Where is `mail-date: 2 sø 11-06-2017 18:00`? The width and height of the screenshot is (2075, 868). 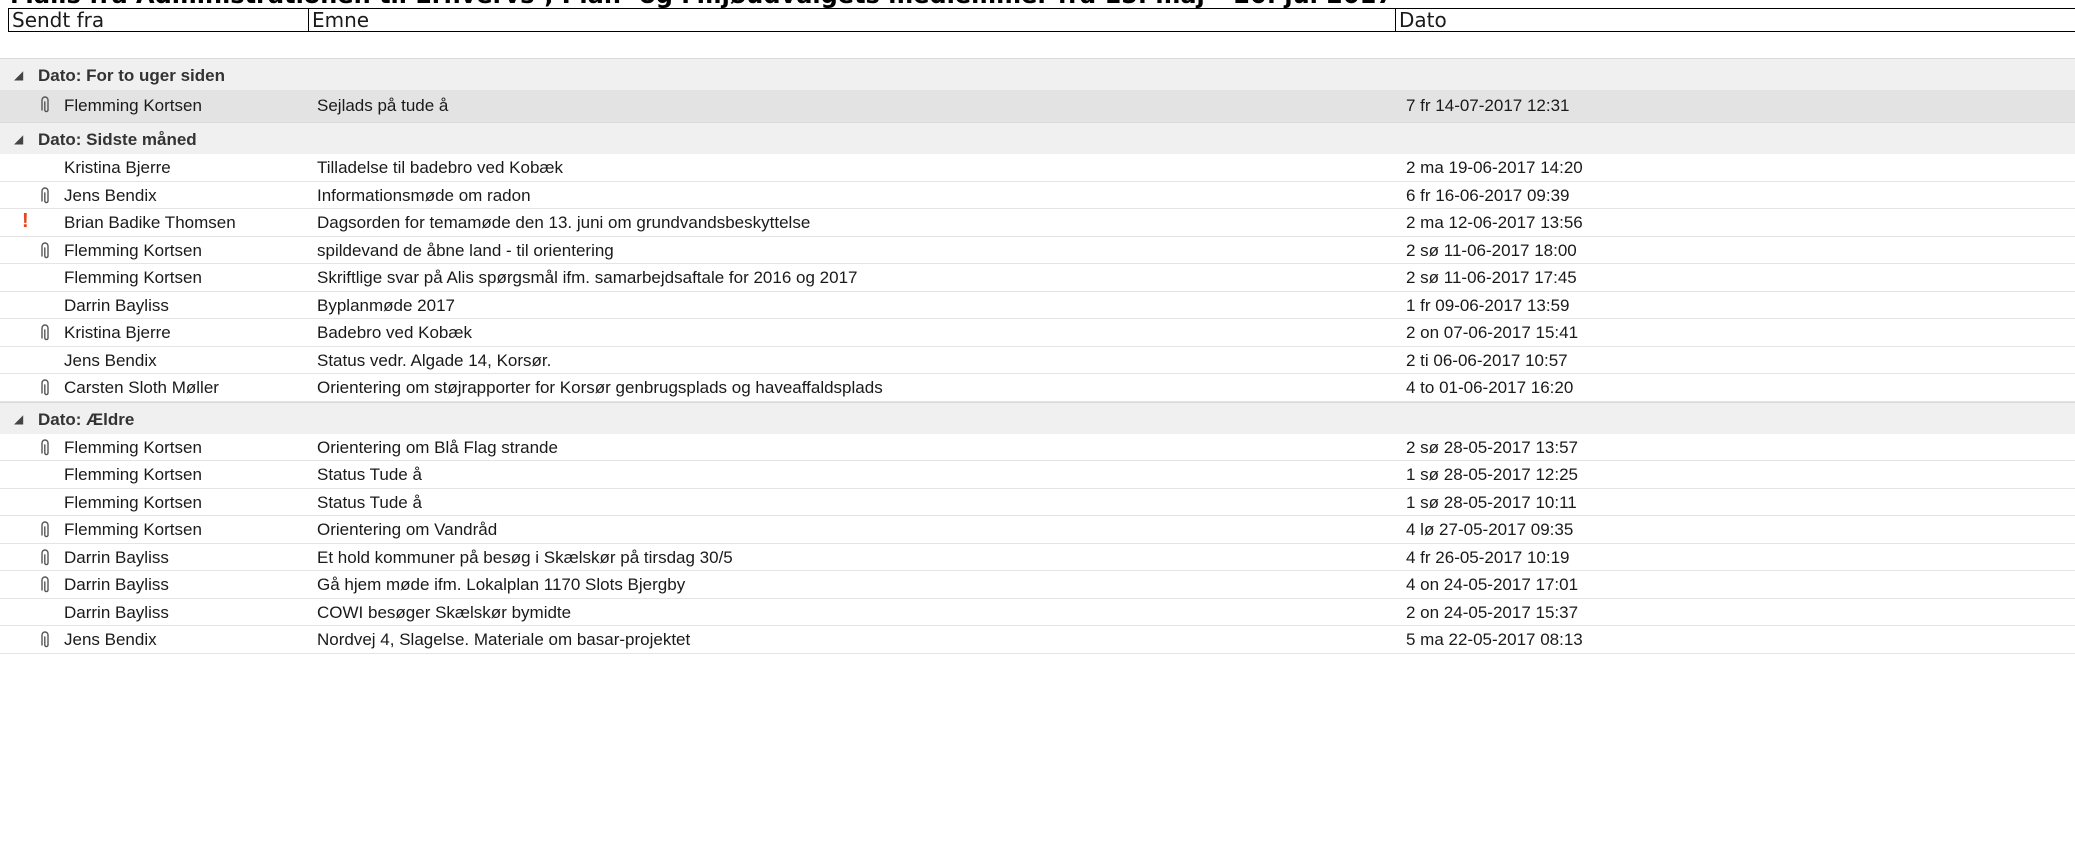 mail-date: 2 sø 11-06-2017 18:00 is located at coordinates (1491, 250).